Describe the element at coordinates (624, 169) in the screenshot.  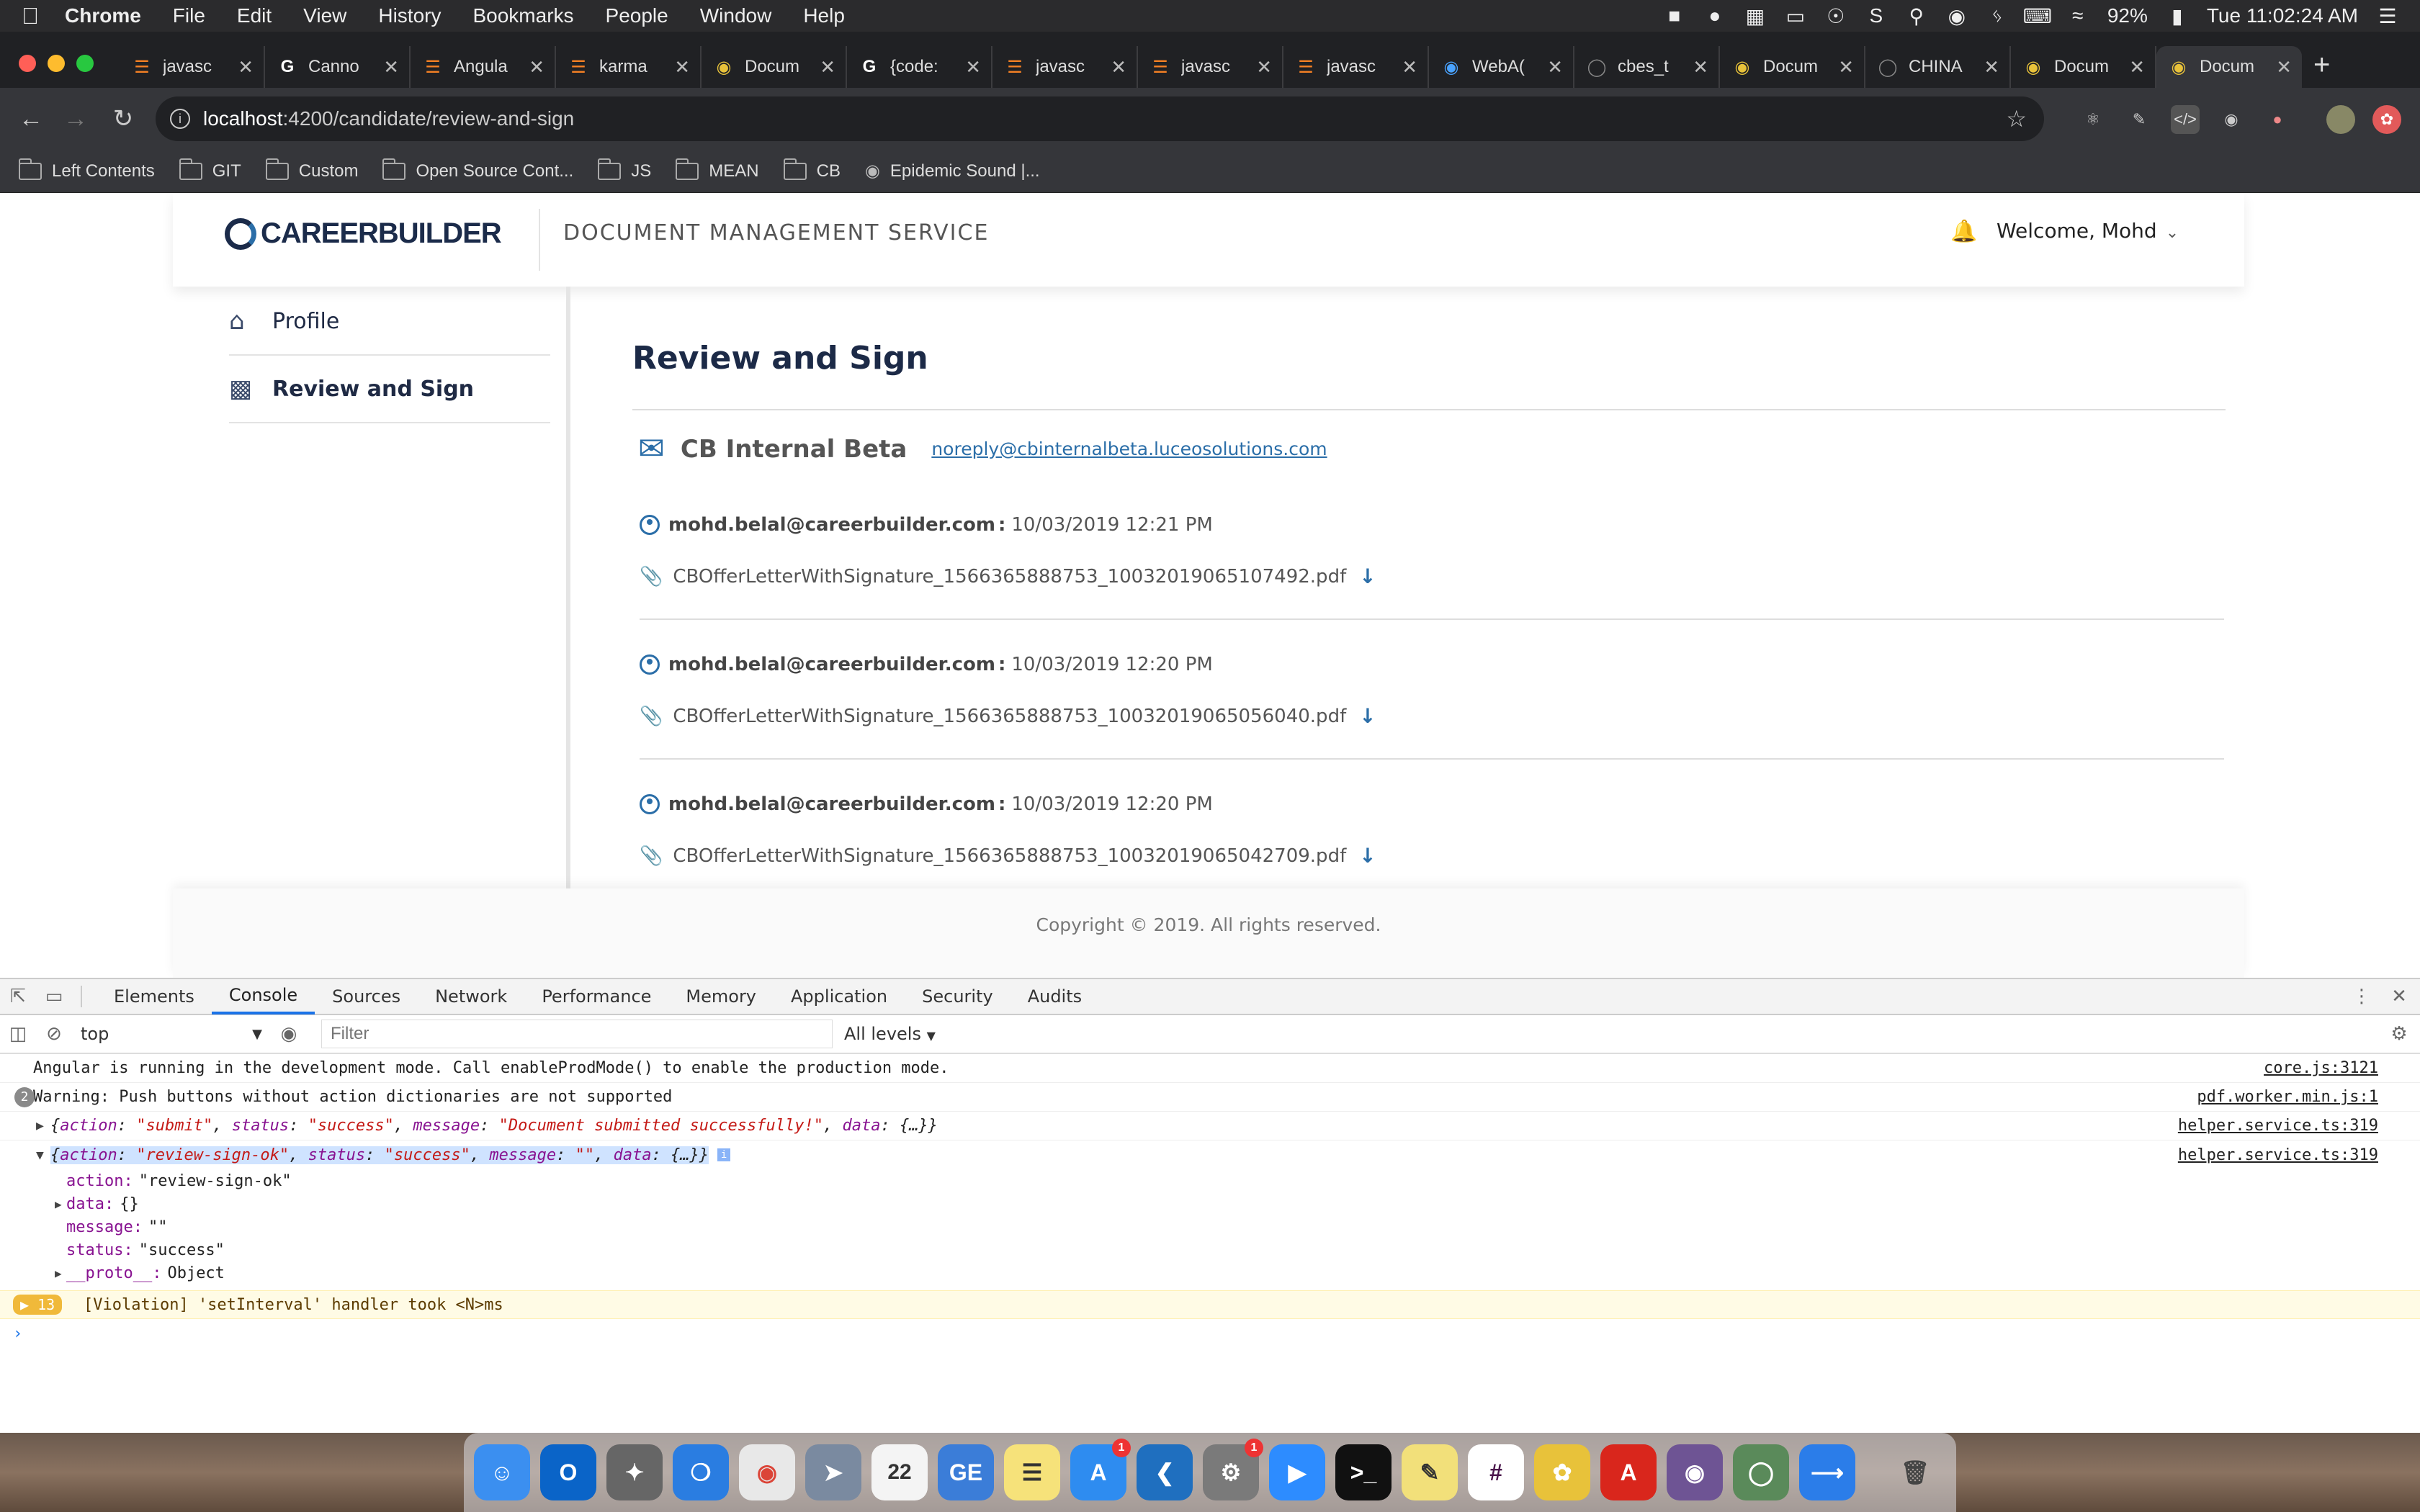
I see `bookmark-folder: JS` at that location.